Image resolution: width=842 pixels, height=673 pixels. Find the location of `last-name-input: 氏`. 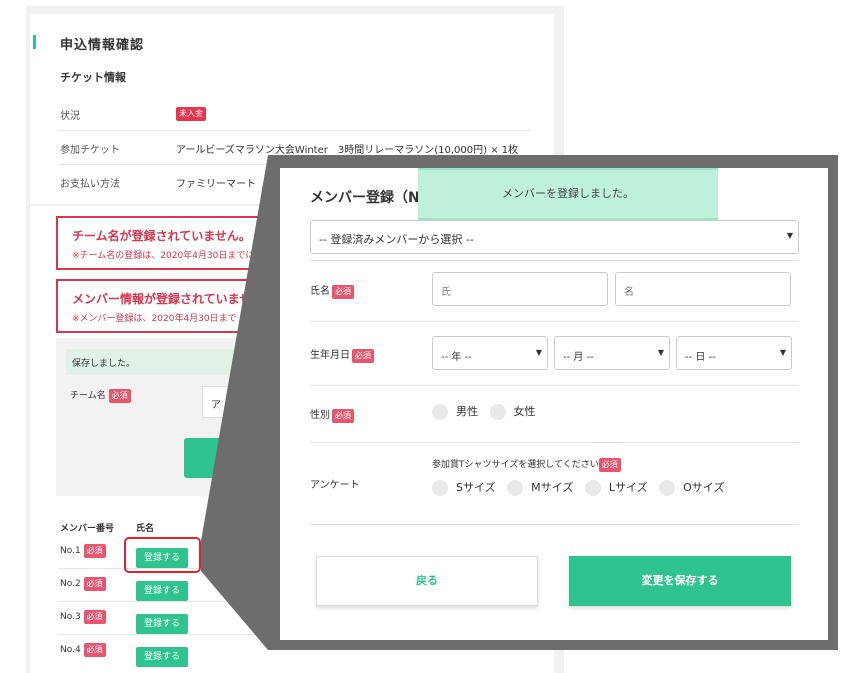

last-name-input: 氏 is located at coordinates (520, 289).